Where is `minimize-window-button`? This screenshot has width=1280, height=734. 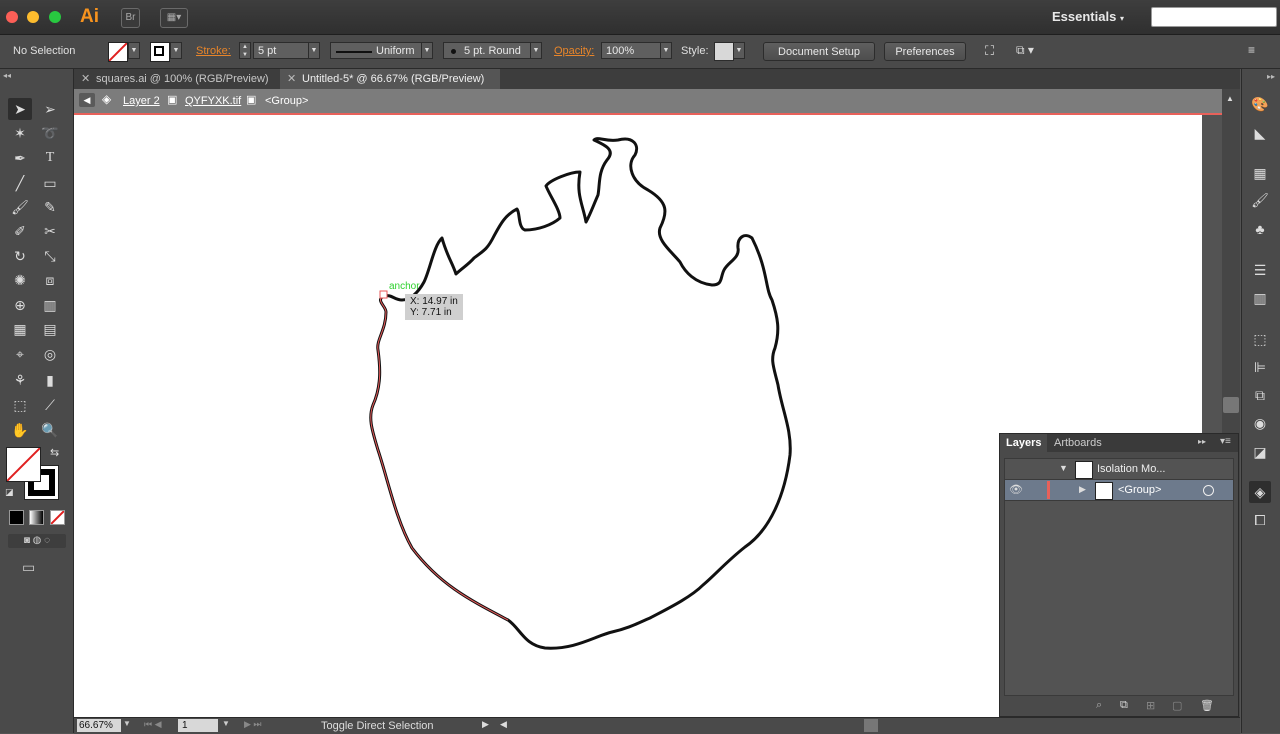 minimize-window-button is located at coordinates (33, 17).